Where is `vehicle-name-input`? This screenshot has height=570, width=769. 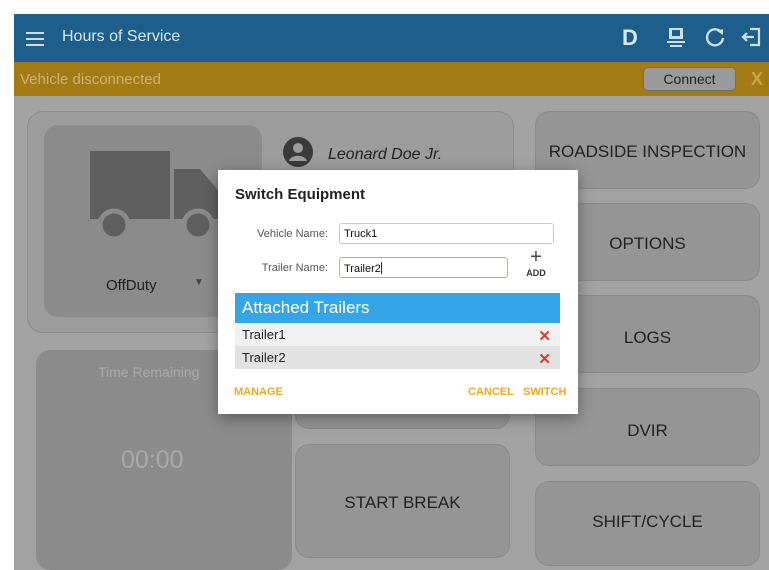 vehicle-name-input is located at coordinates (446, 233).